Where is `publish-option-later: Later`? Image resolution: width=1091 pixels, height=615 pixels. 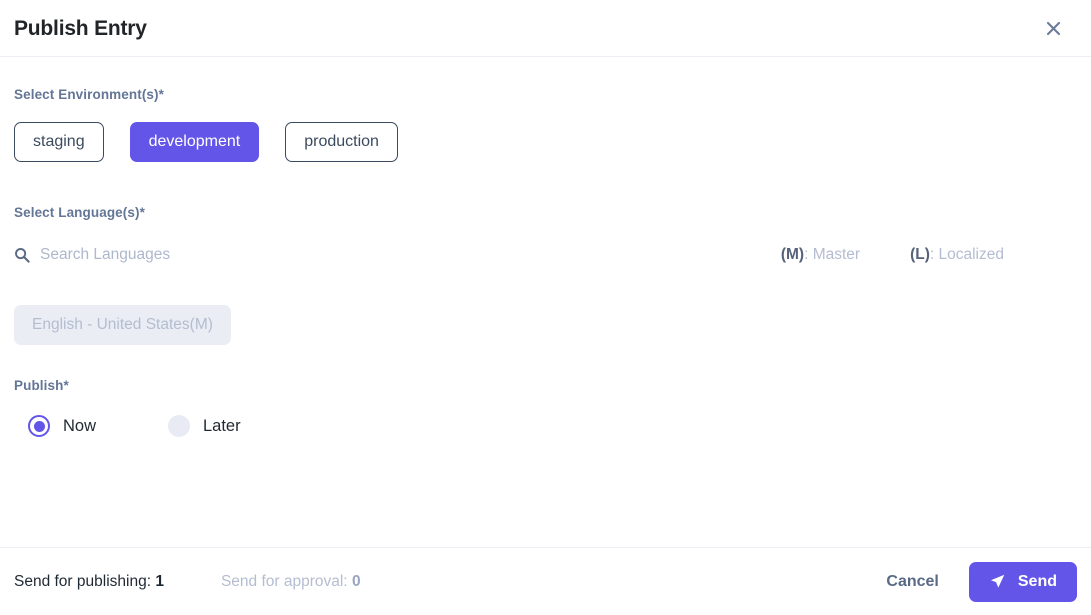
publish-option-later: Later is located at coordinates (197, 426).